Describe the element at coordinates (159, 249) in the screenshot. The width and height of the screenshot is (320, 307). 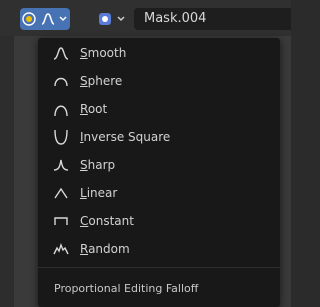
I see `menu-item-random: Random` at that location.